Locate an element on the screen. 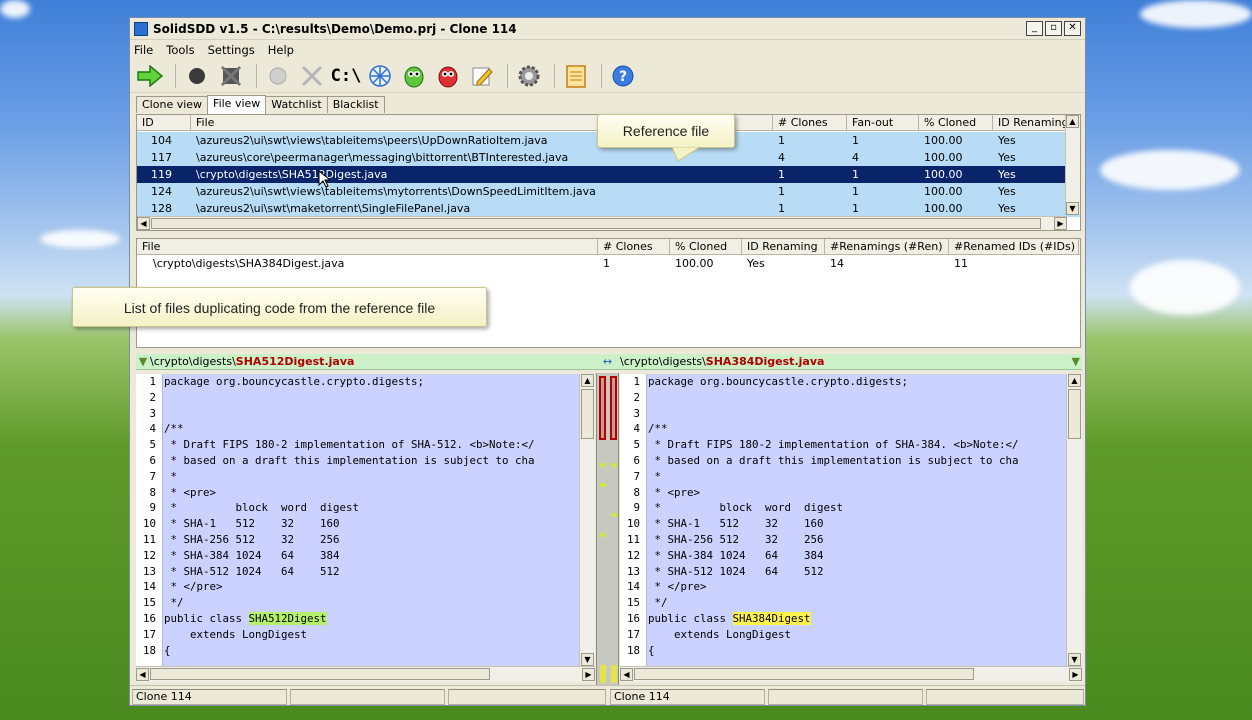  minimize-button: _ is located at coordinates (1034, 28).